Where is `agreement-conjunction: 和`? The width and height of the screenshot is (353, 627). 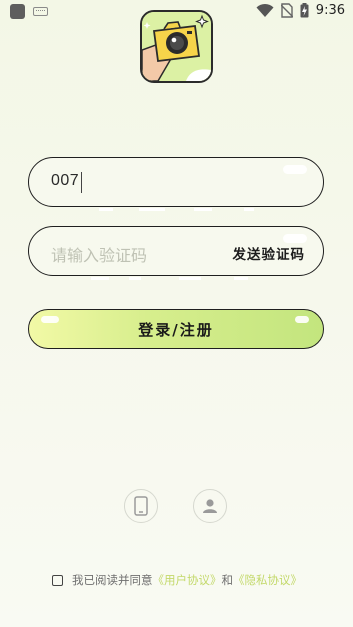 agreement-conjunction: 和 is located at coordinates (227, 580).